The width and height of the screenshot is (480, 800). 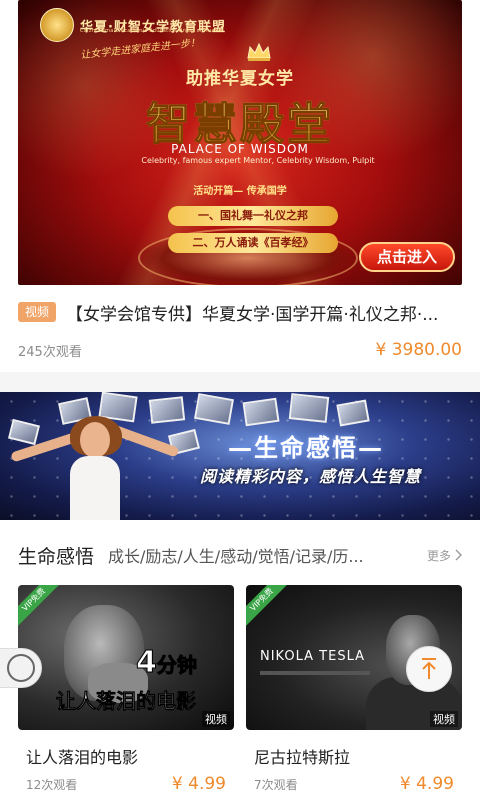 I want to click on woman-figure-image, so click(x=95, y=466).